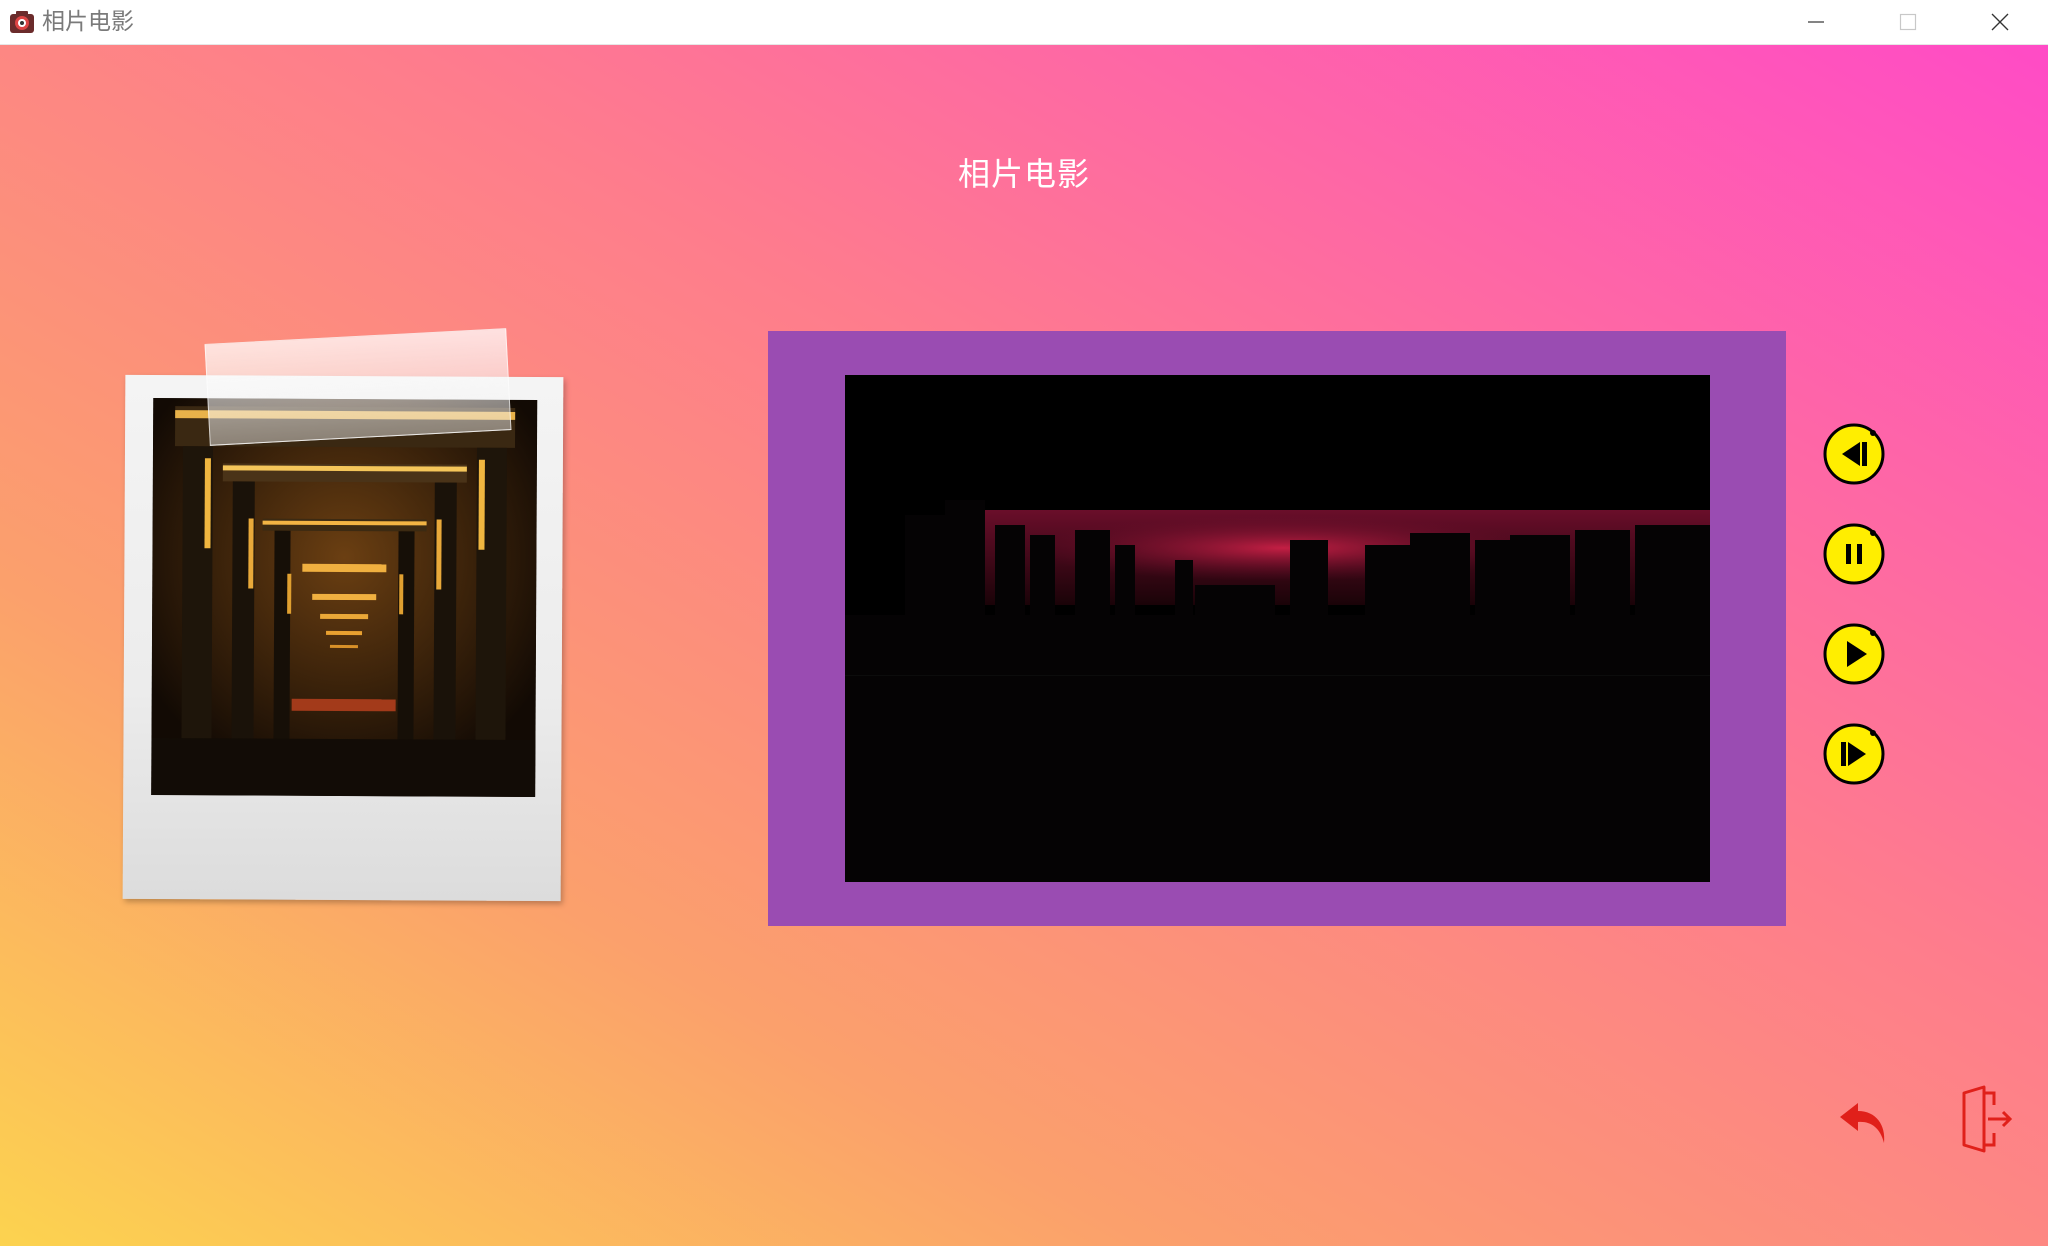 The height and width of the screenshot is (1246, 2048). What do you see at coordinates (1023, 174) in the screenshot?
I see `page-title: 相片电影` at bounding box center [1023, 174].